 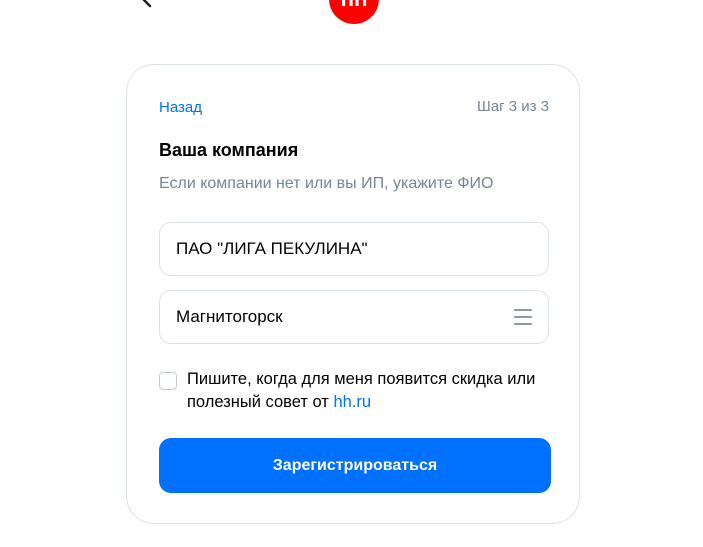 I want to click on back-arrow-icon, so click(x=142, y=5).